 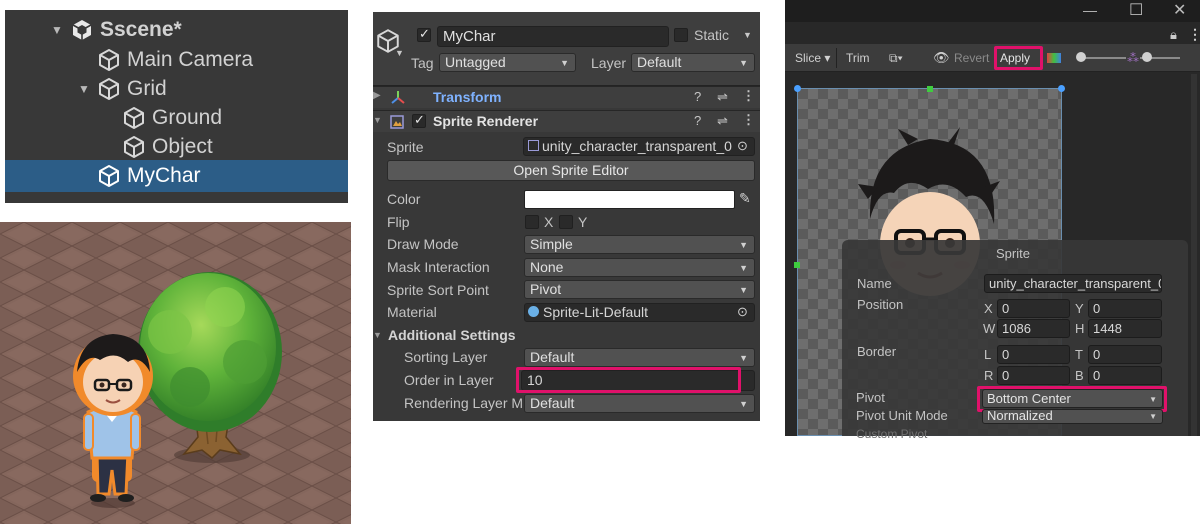 What do you see at coordinates (747, 35) in the screenshot?
I see `static-dropdown-arrow-icon: ▼` at bounding box center [747, 35].